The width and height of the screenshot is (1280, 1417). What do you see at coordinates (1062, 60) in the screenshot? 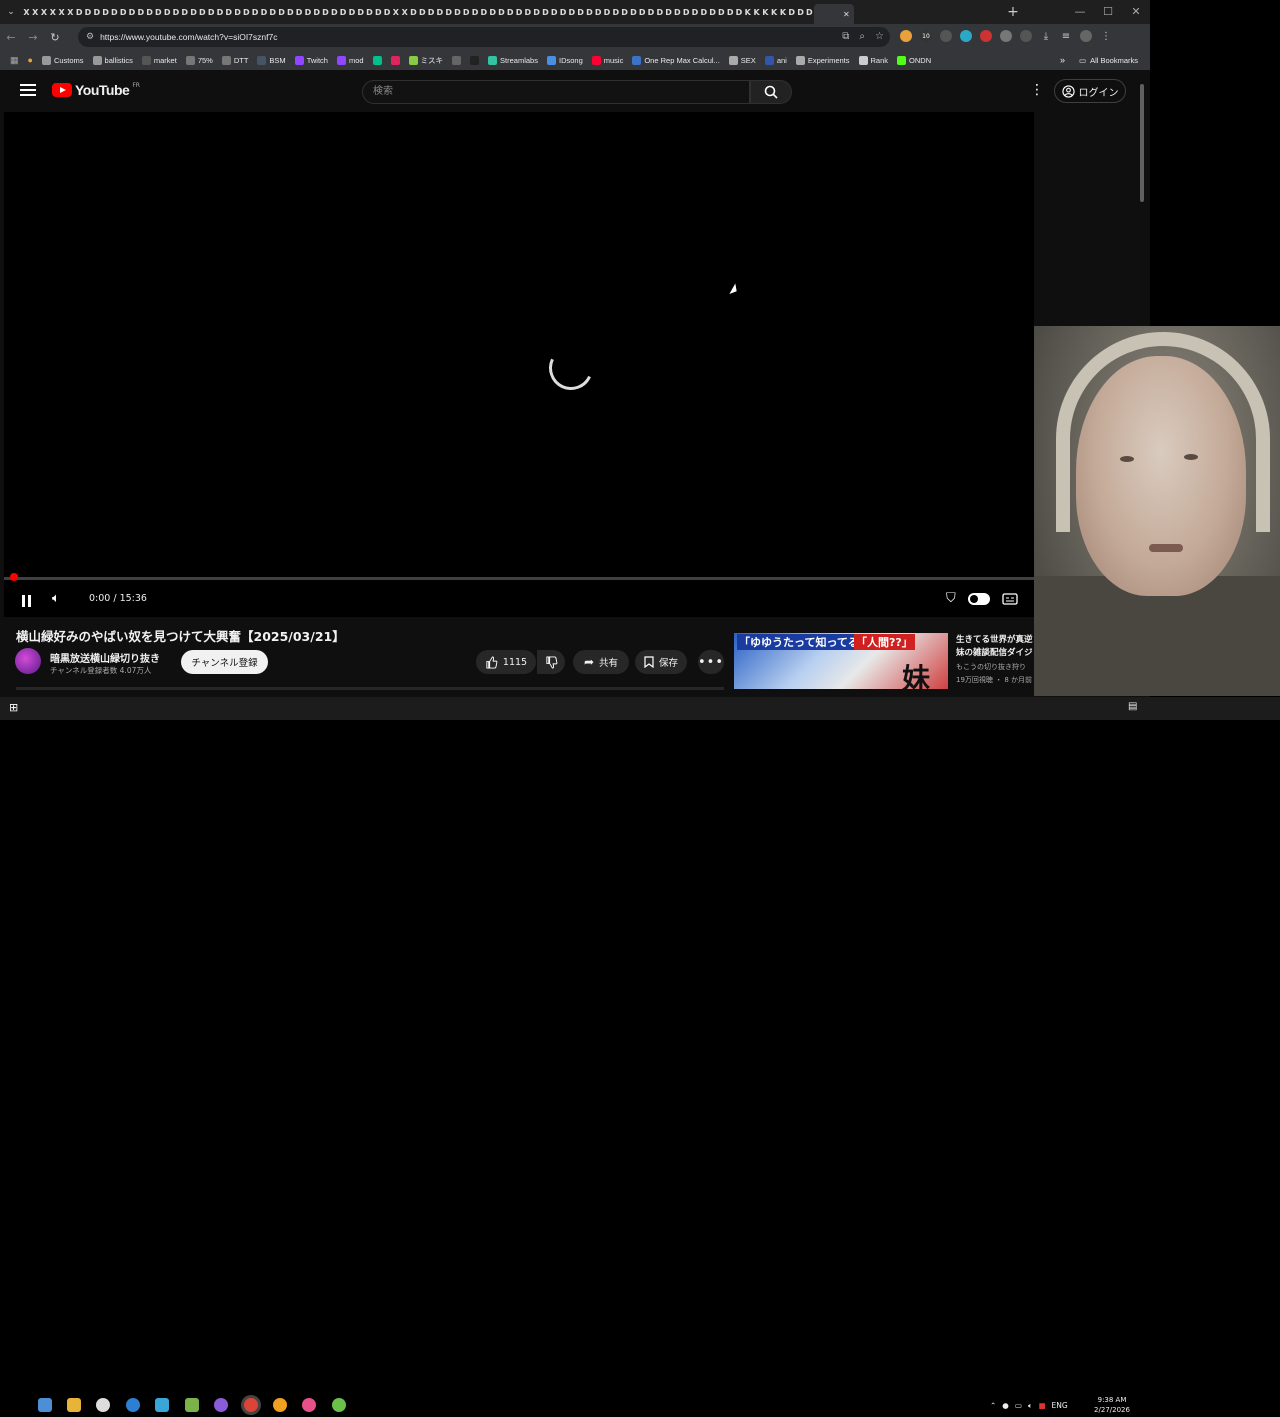
I see `more-bookmarks-icon: »` at bounding box center [1062, 60].